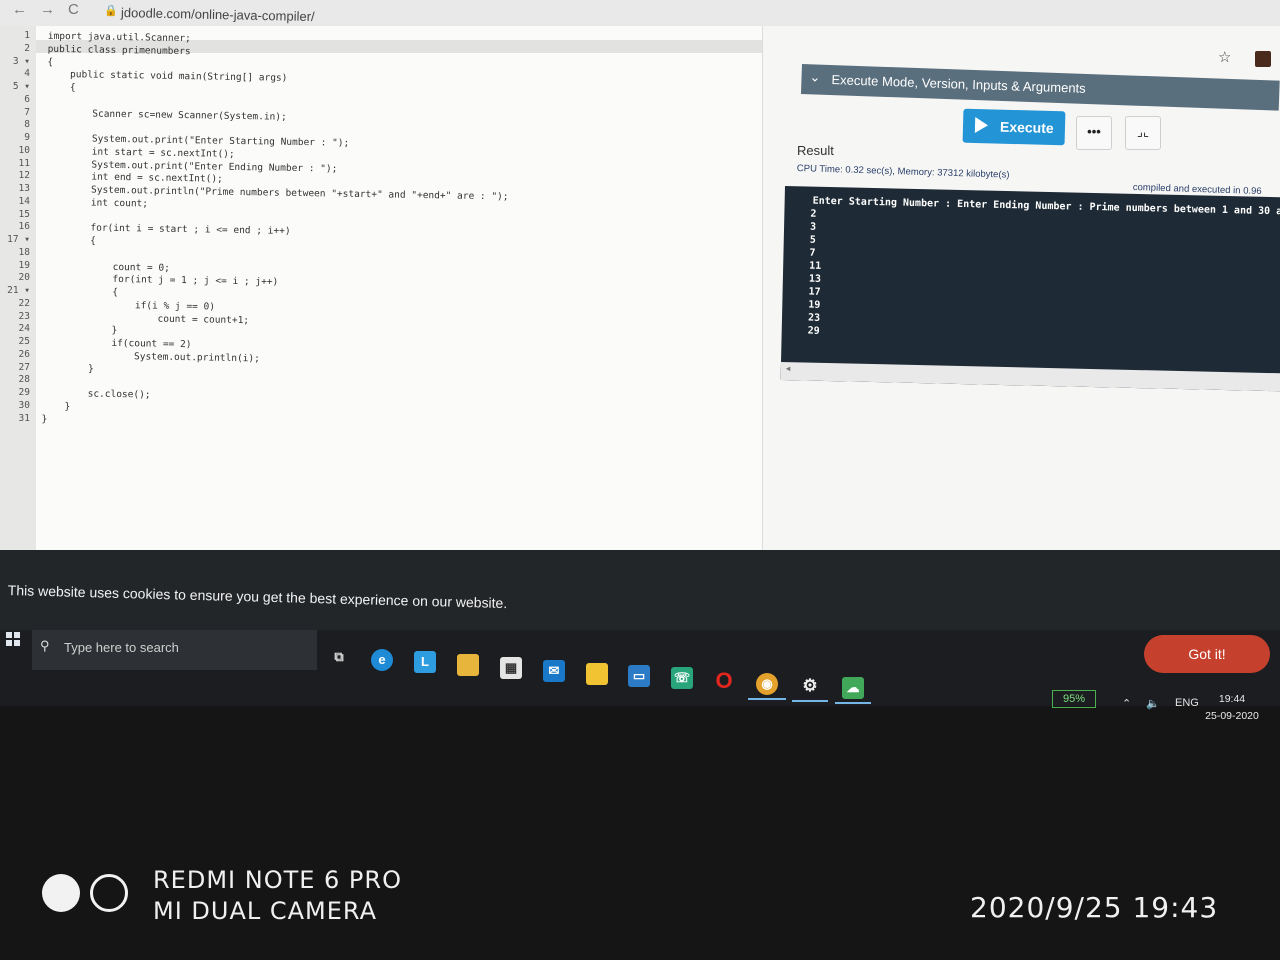 The image size is (1280, 960). I want to click on line-number: 1, so click(27, 35).